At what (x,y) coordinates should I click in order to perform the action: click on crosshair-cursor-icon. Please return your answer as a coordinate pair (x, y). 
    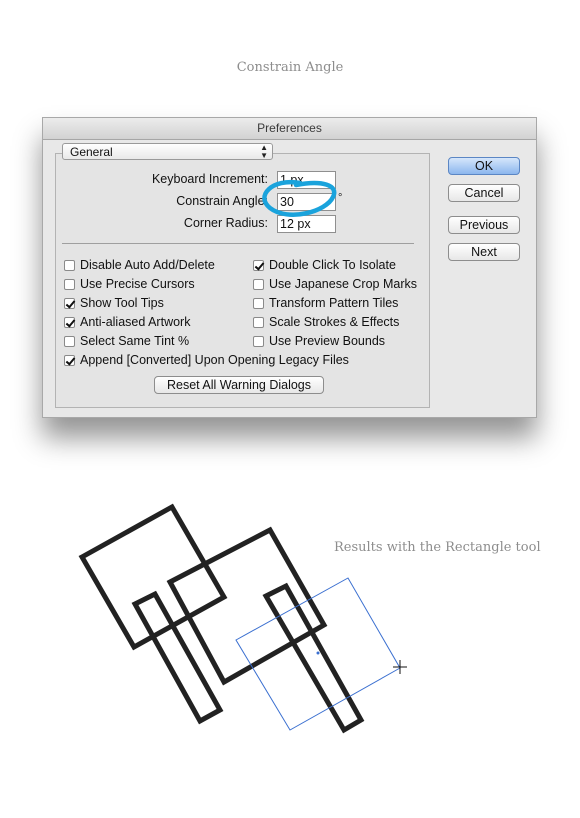
    Looking at the image, I should click on (400, 667).